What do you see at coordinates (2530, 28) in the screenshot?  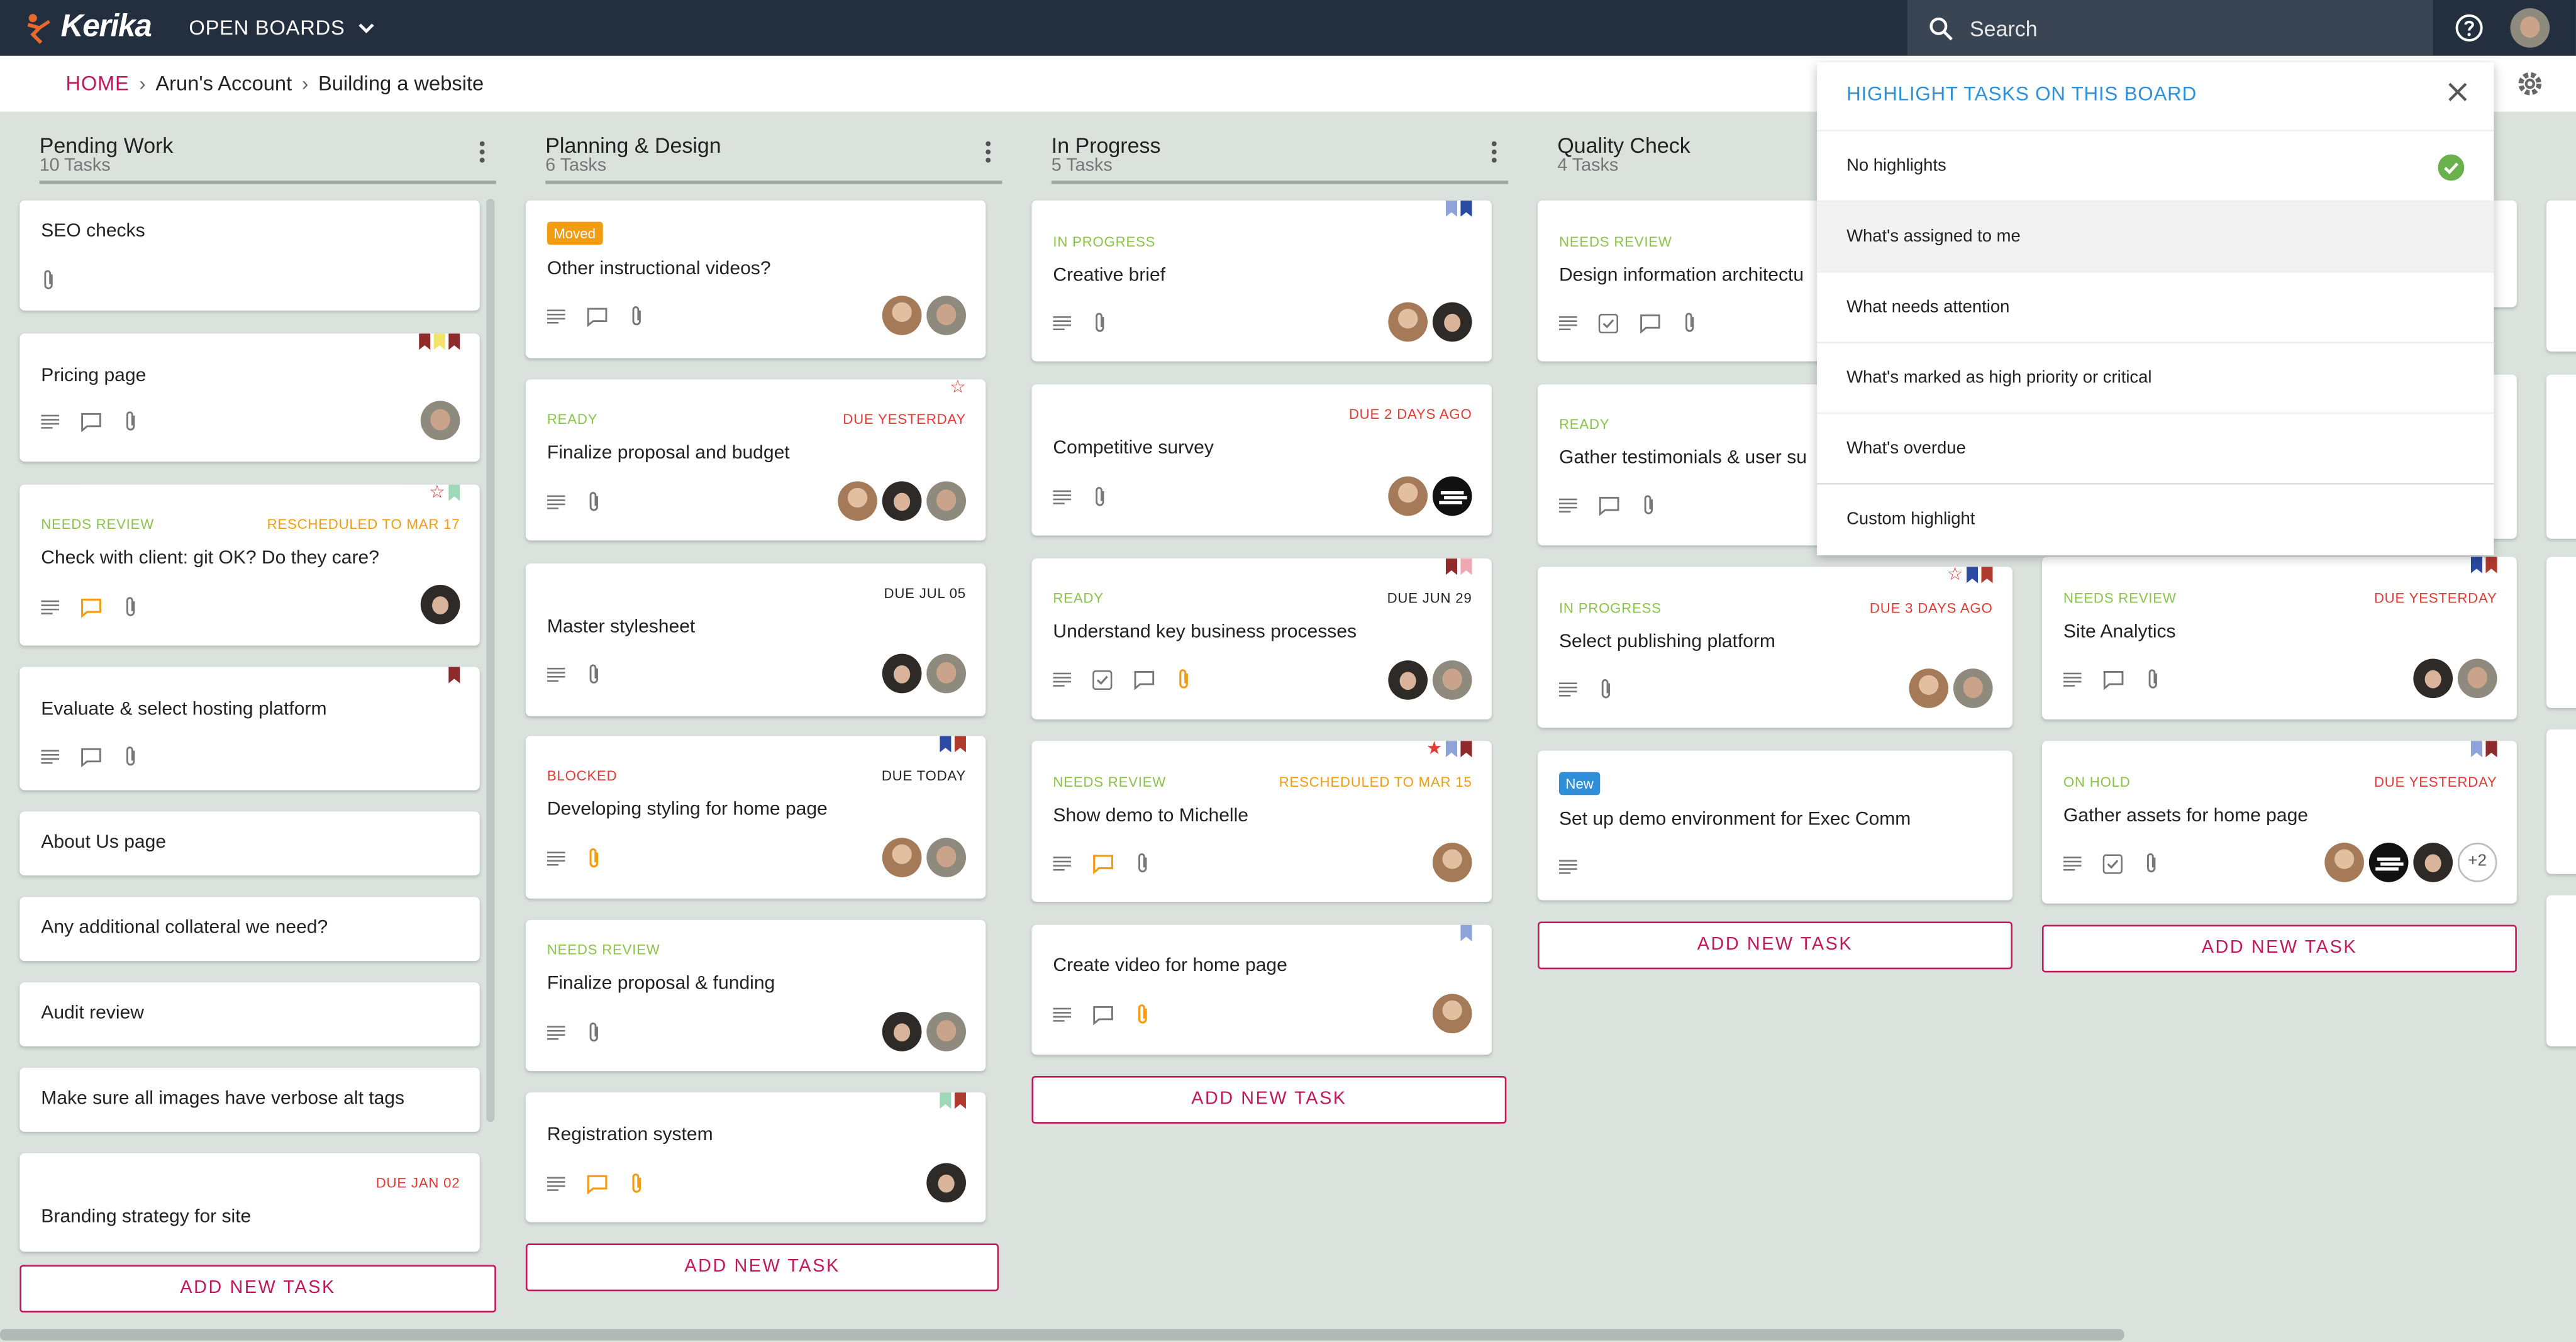 I see `user-avatar` at bounding box center [2530, 28].